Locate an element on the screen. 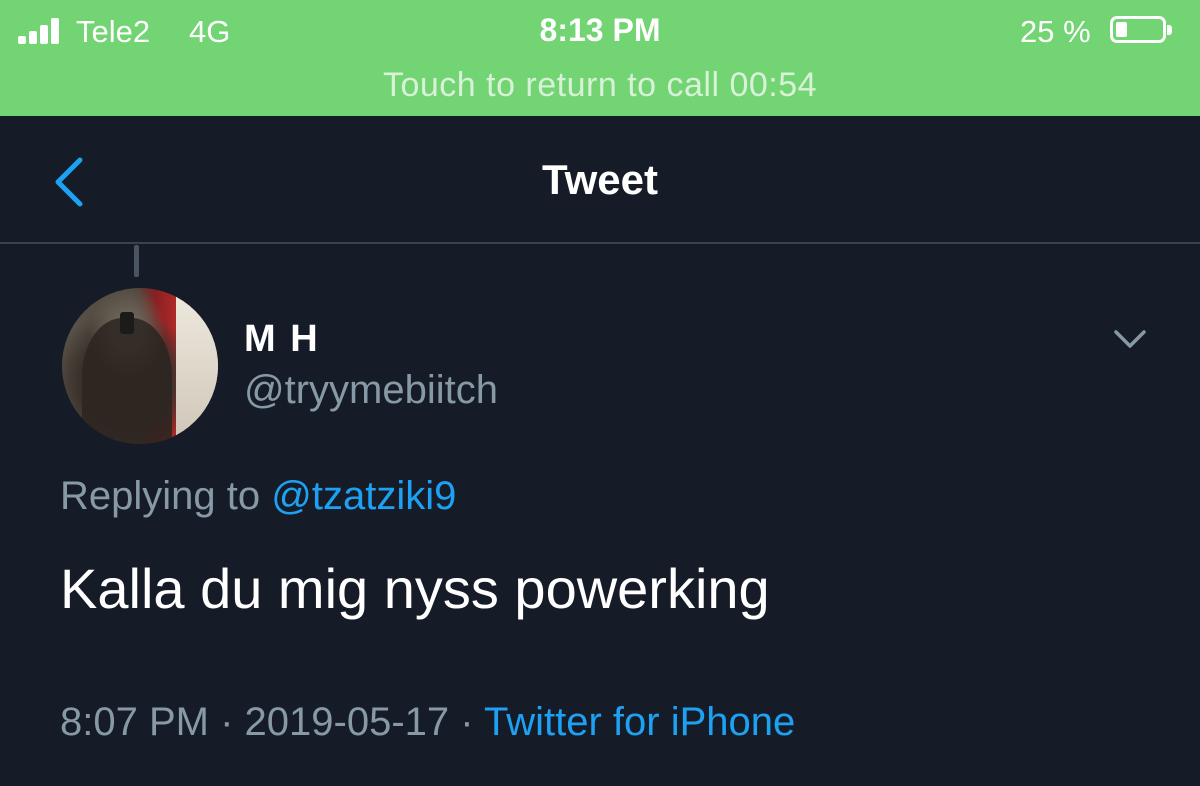 The image size is (1200, 786). thread-connector is located at coordinates (136, 261).